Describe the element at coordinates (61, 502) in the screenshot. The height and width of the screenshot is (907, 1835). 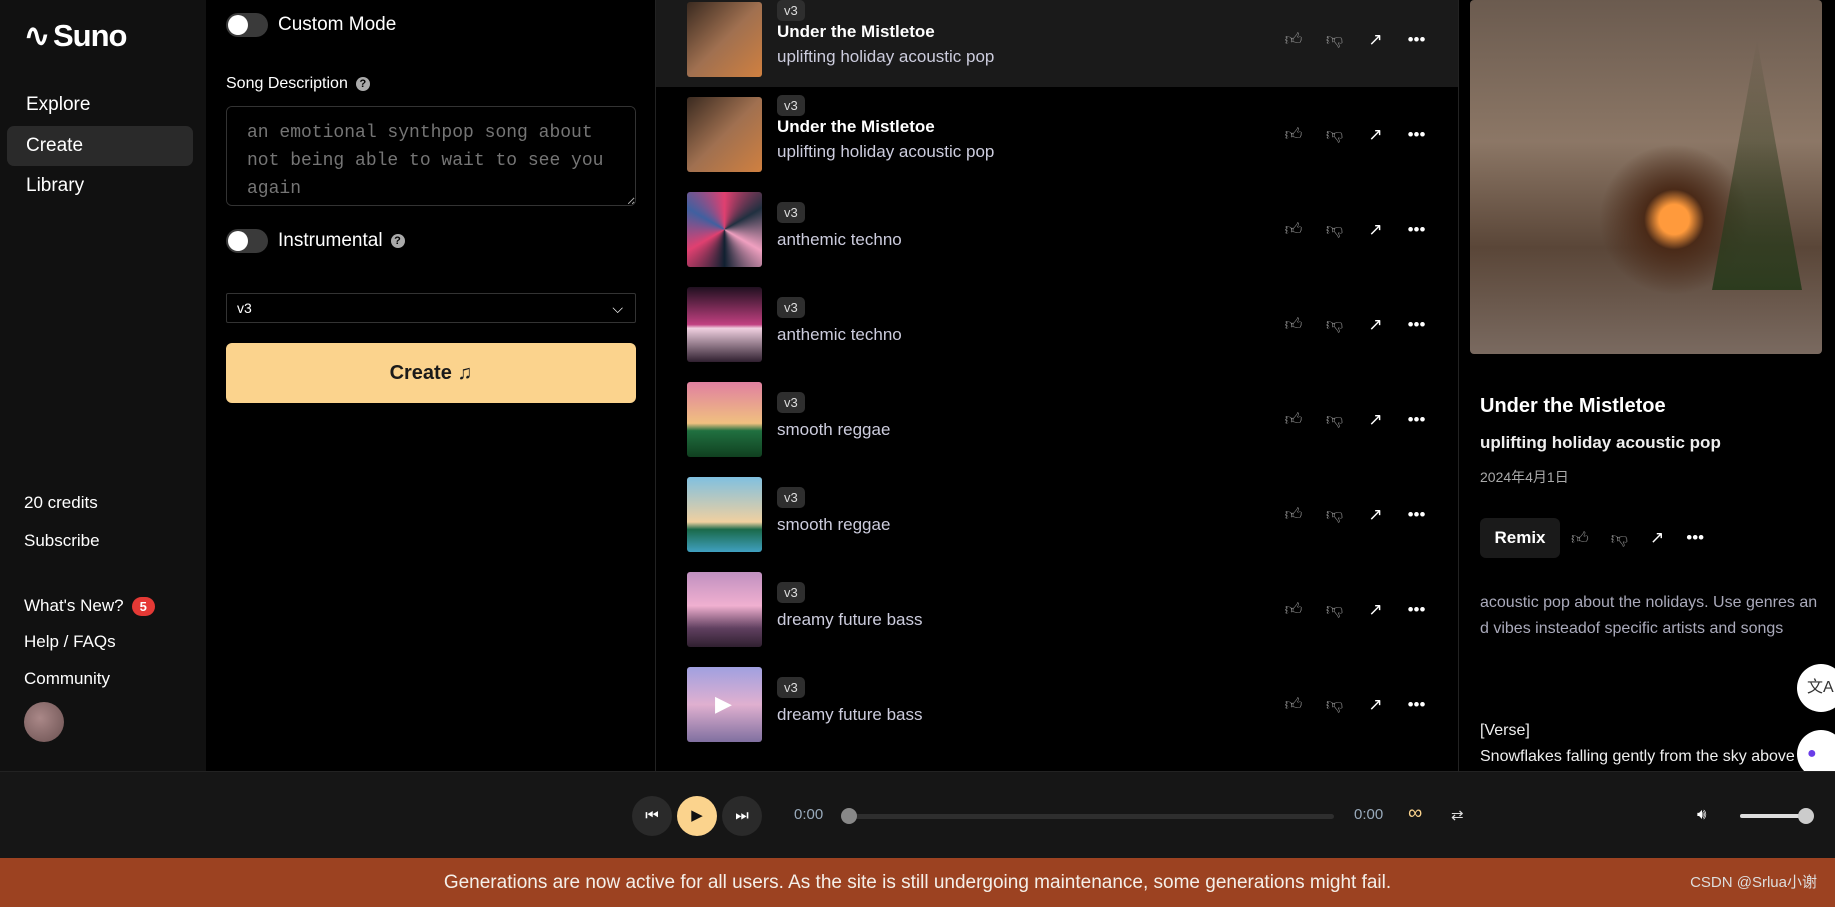
I see `credits: 20 credits` at that location.